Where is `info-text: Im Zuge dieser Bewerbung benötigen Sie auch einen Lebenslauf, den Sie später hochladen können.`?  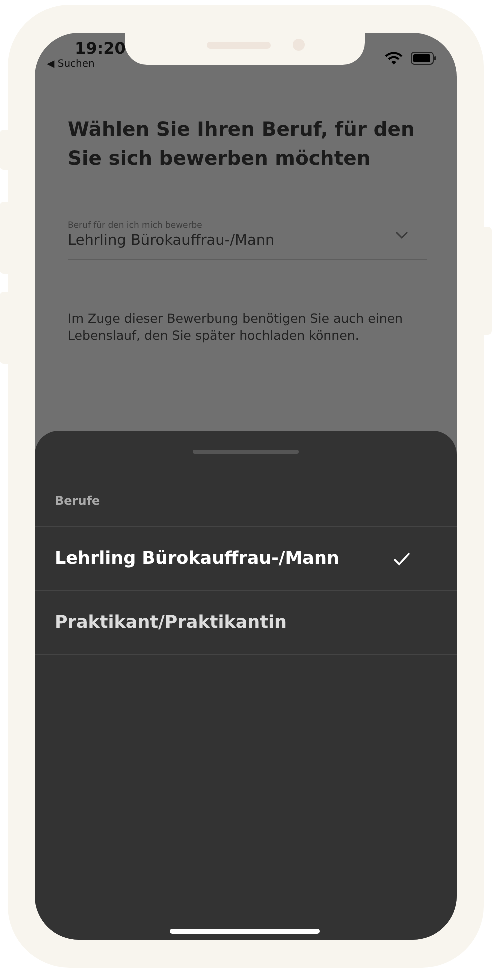 info-text: Im Zuge dieser Bewerbung benötigen Sie auch einen Lebenslauf, den Sie später hochladen können. is located at coordinates (236, 327).